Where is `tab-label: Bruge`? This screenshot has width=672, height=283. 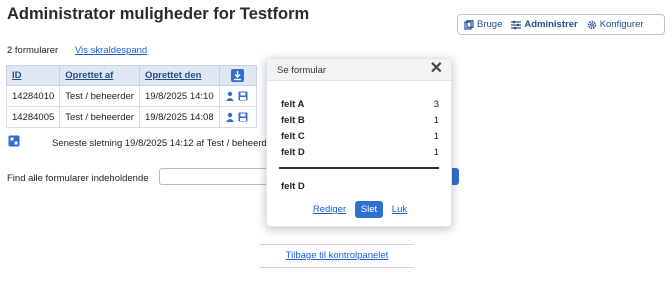
tab-label: Bruge is located at coordinates (490, 24).